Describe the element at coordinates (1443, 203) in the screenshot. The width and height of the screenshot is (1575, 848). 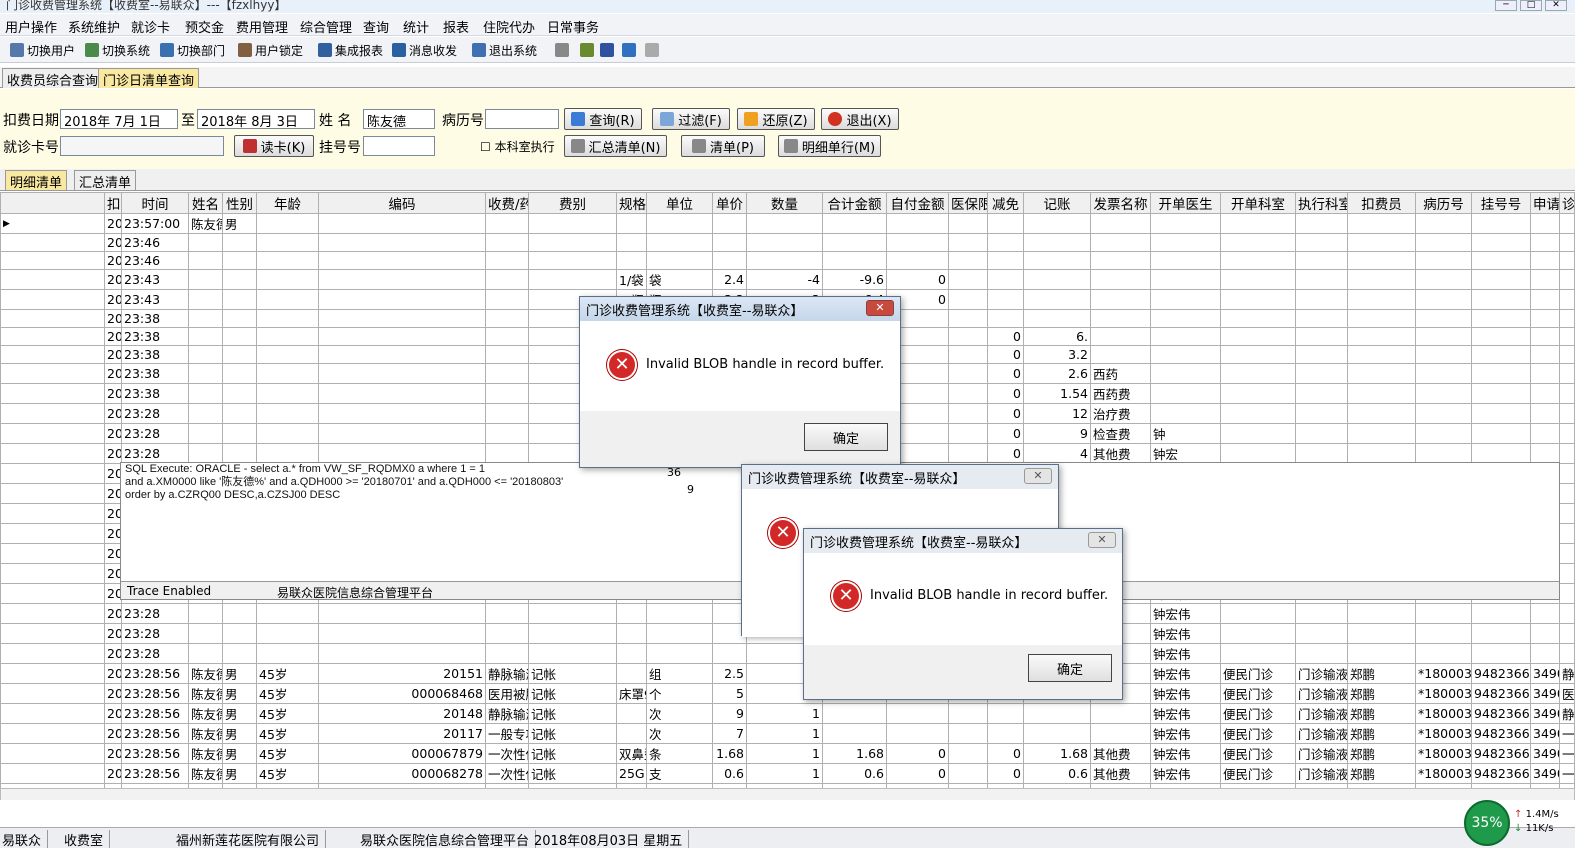
I see `column-header: 病历号` at that location.